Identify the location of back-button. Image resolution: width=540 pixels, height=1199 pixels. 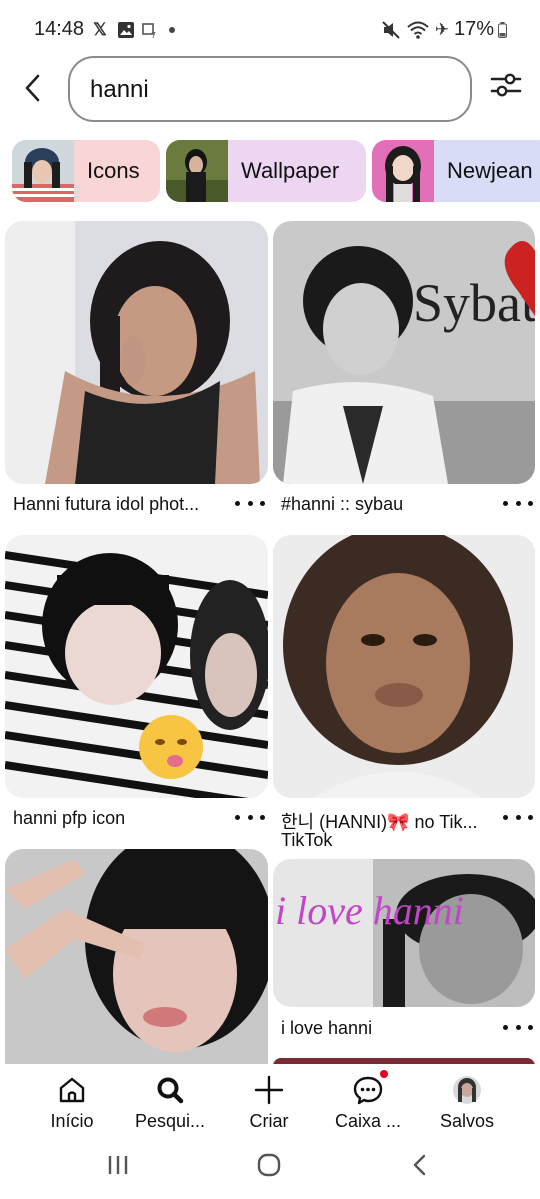
(33, 88).